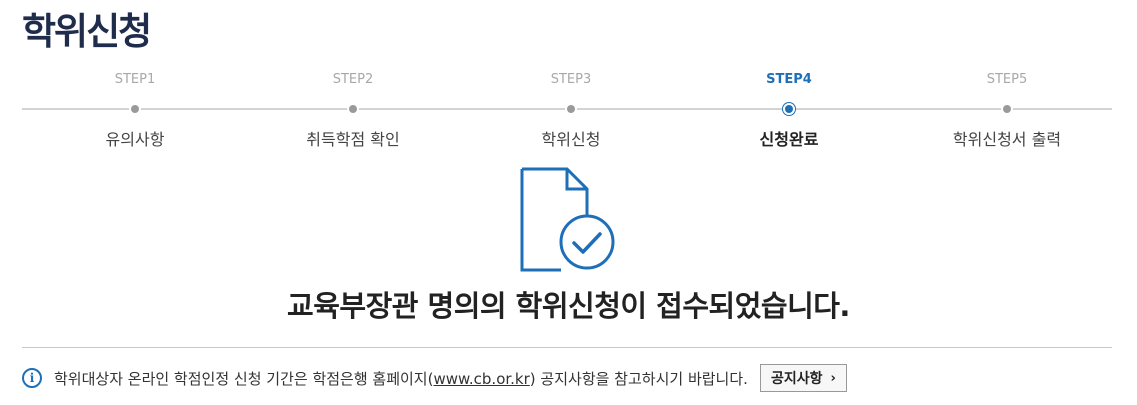 This screenshot has width=1137, height=405. Describe the element at coordinates (567, 347) in the screenshot. I see `divider` at that location.